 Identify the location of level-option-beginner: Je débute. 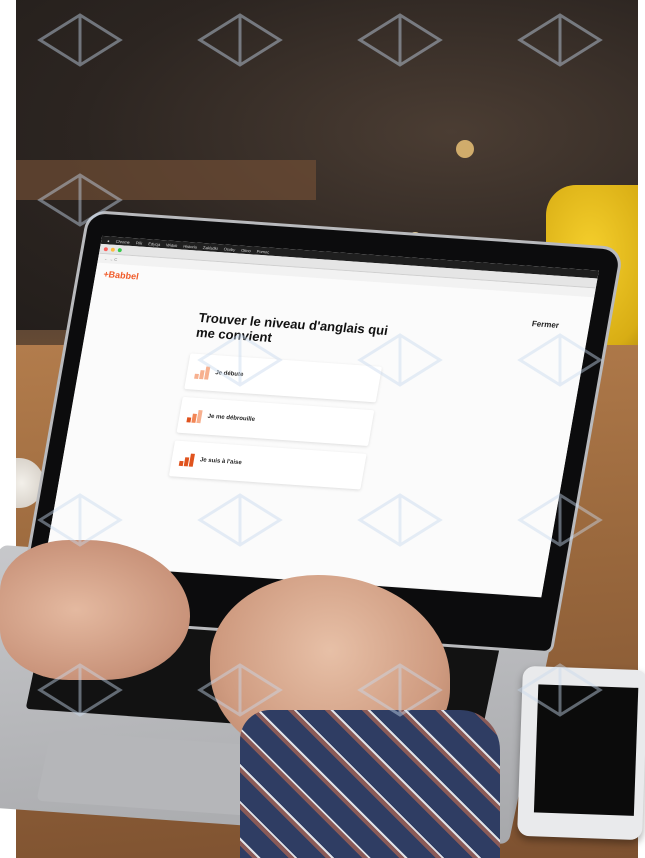
(283, 378).